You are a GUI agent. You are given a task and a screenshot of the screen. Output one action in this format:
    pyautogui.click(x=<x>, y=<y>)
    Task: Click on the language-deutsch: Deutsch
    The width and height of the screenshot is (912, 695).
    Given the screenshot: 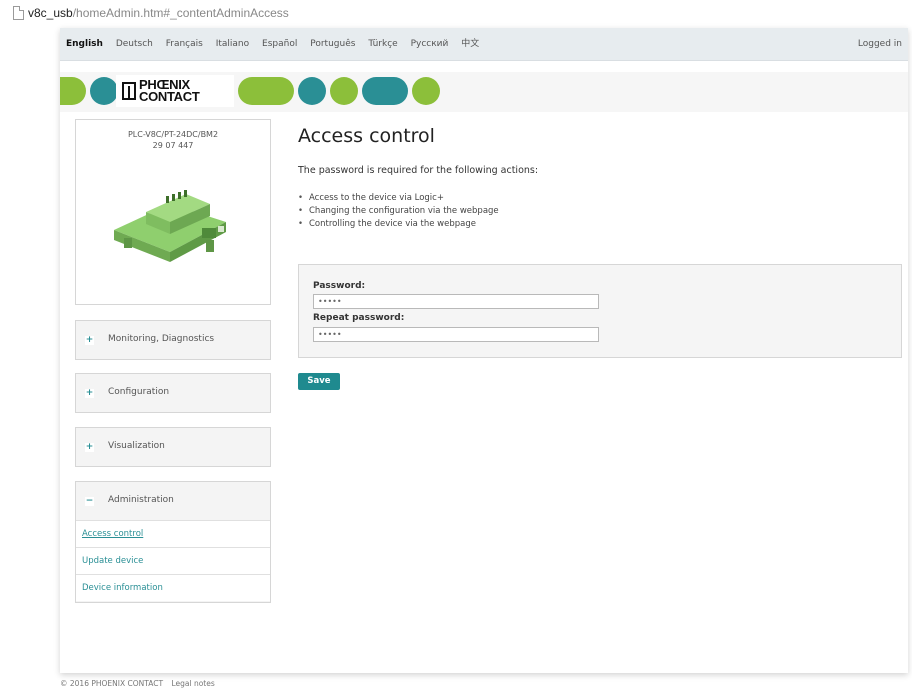 What is the action you would take?
    pyautogui.click(x=134, y=44)
    